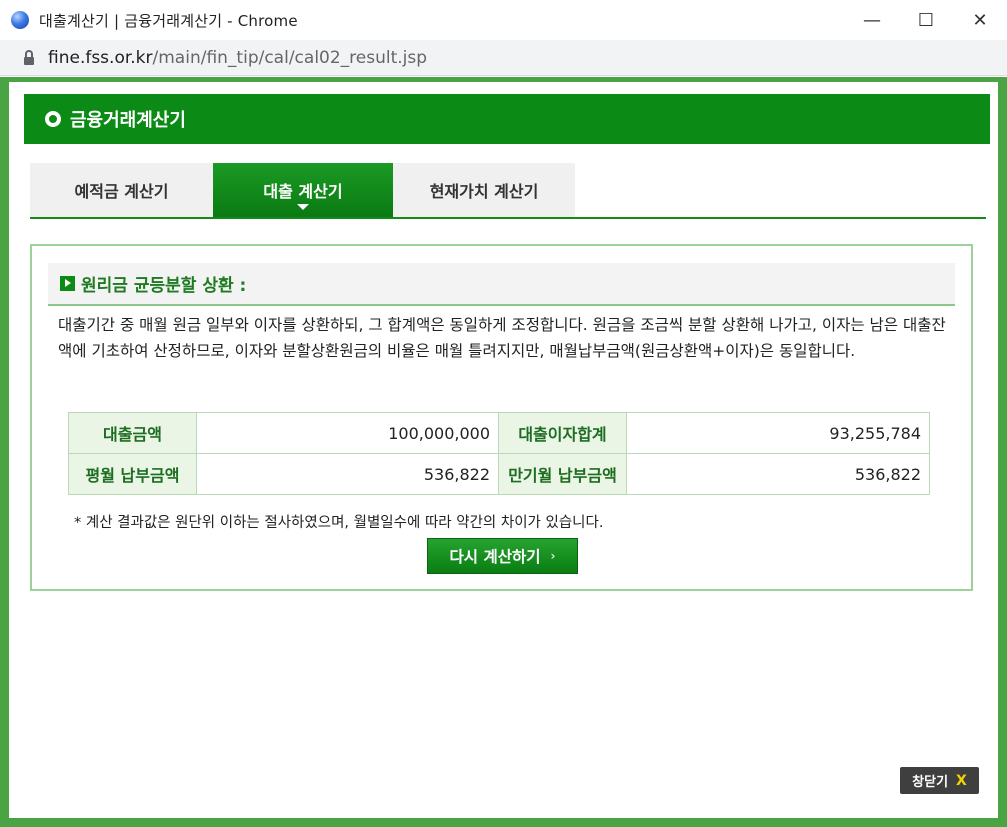  I want to click on tab-loan-calculator: 대출 계산기, so click(303, 190).